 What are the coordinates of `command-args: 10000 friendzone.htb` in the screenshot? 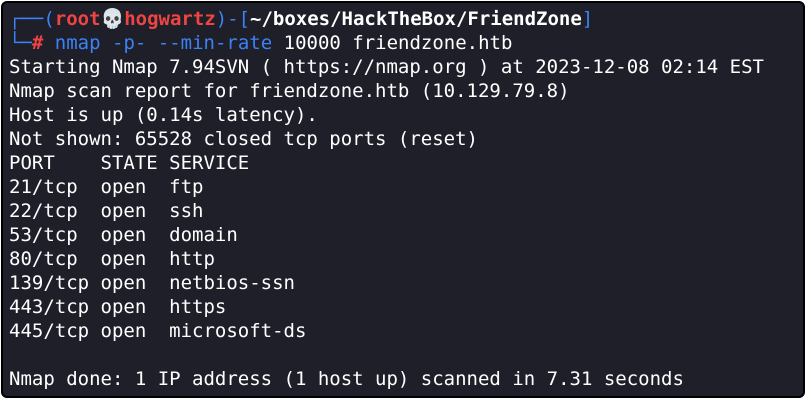 It's located at (398, 43).